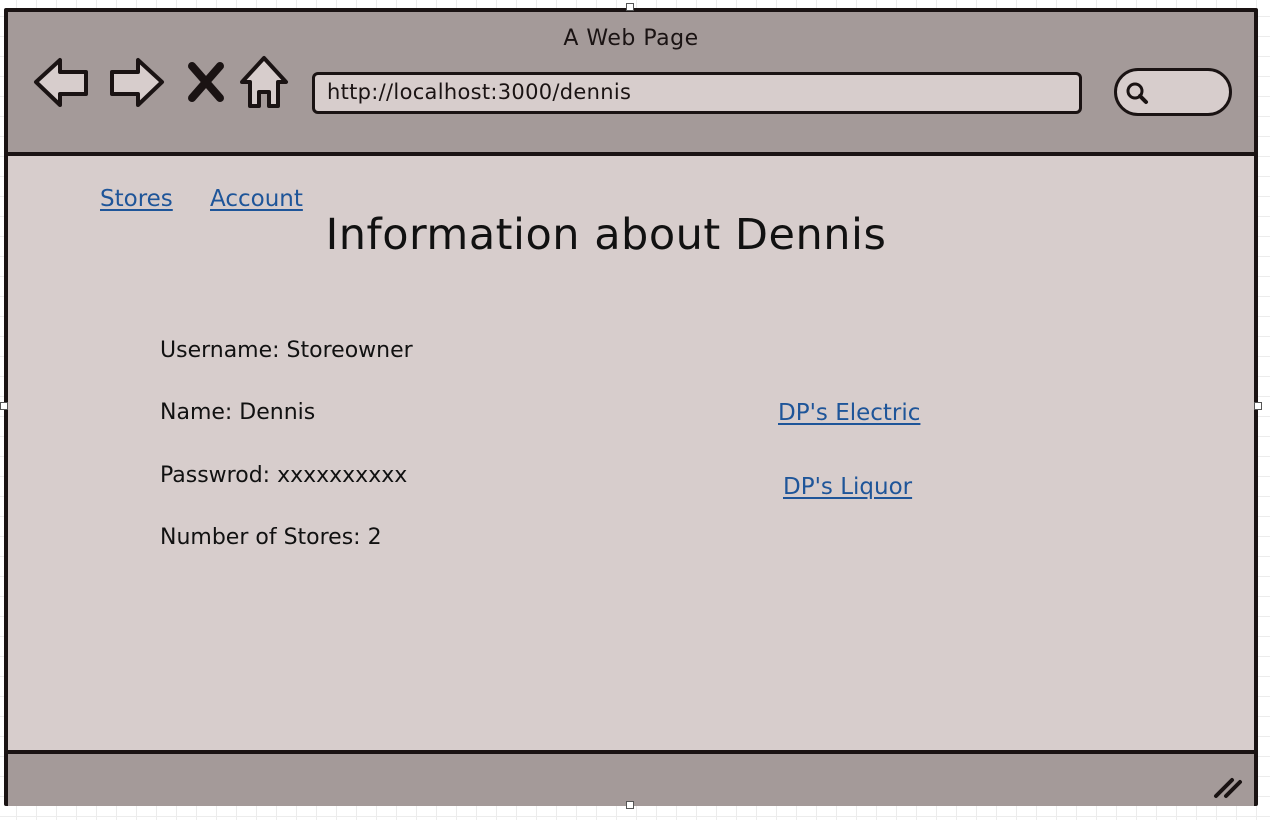 This screenshot has height=820, width=1270. I want to click on window-title: A Web Page, so click(631, 38).